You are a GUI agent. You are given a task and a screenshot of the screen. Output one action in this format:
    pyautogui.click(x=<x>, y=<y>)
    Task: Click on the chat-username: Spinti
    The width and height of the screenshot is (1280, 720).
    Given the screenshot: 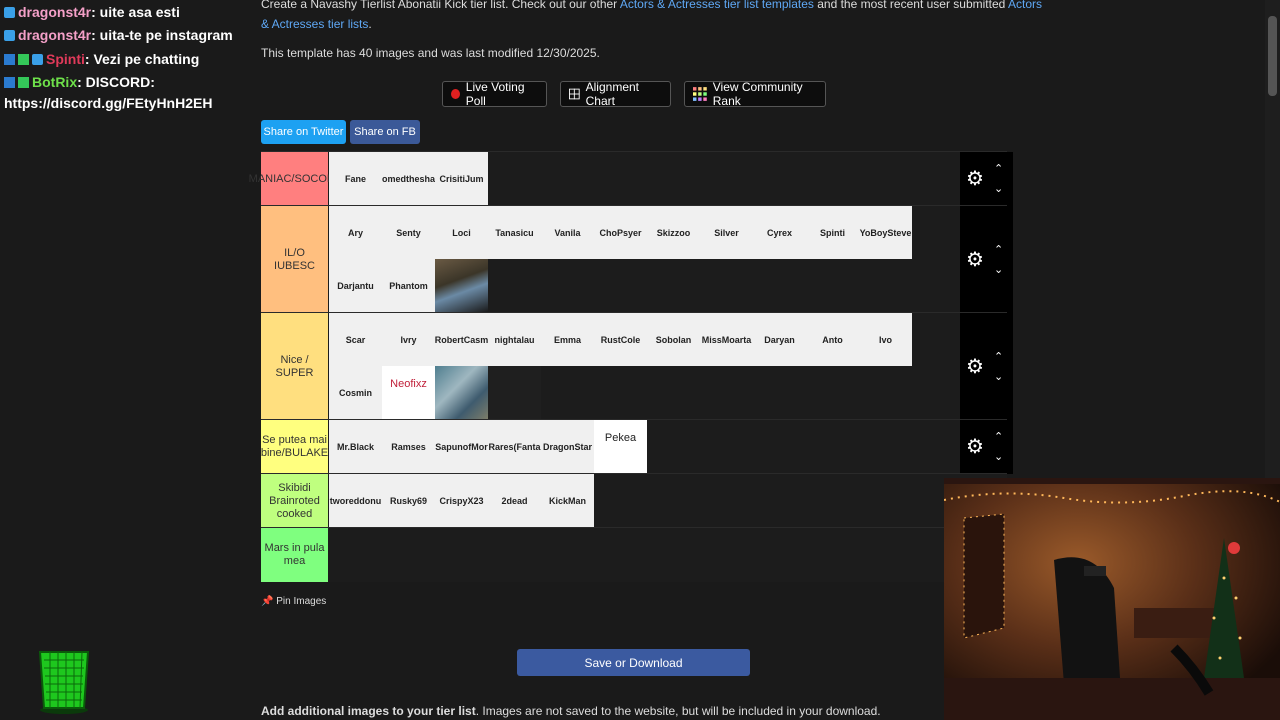 What is the action you would take?
    pyautogui.click(x=65, y=59)
    